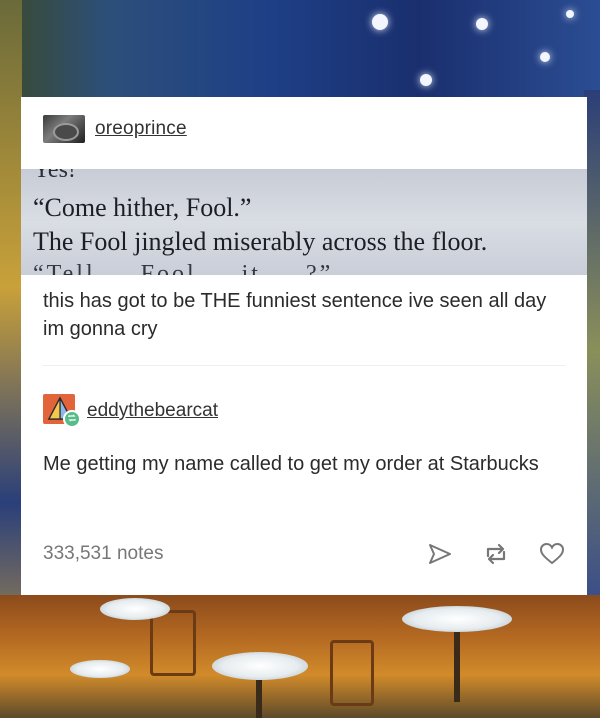 This screenshot has height=718, width=600. I want to click on avatar, so click(64, 129).